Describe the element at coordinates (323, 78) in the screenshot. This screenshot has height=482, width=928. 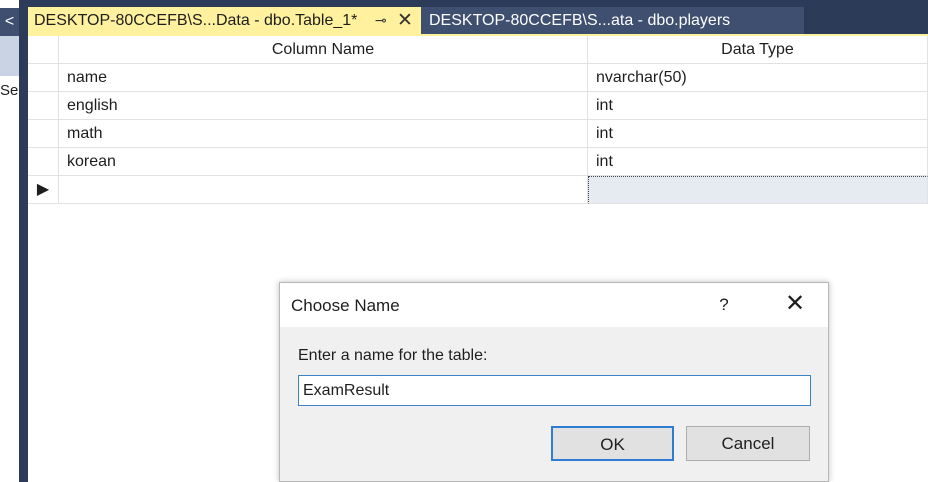
I see `column-name-cell: name` at that location.